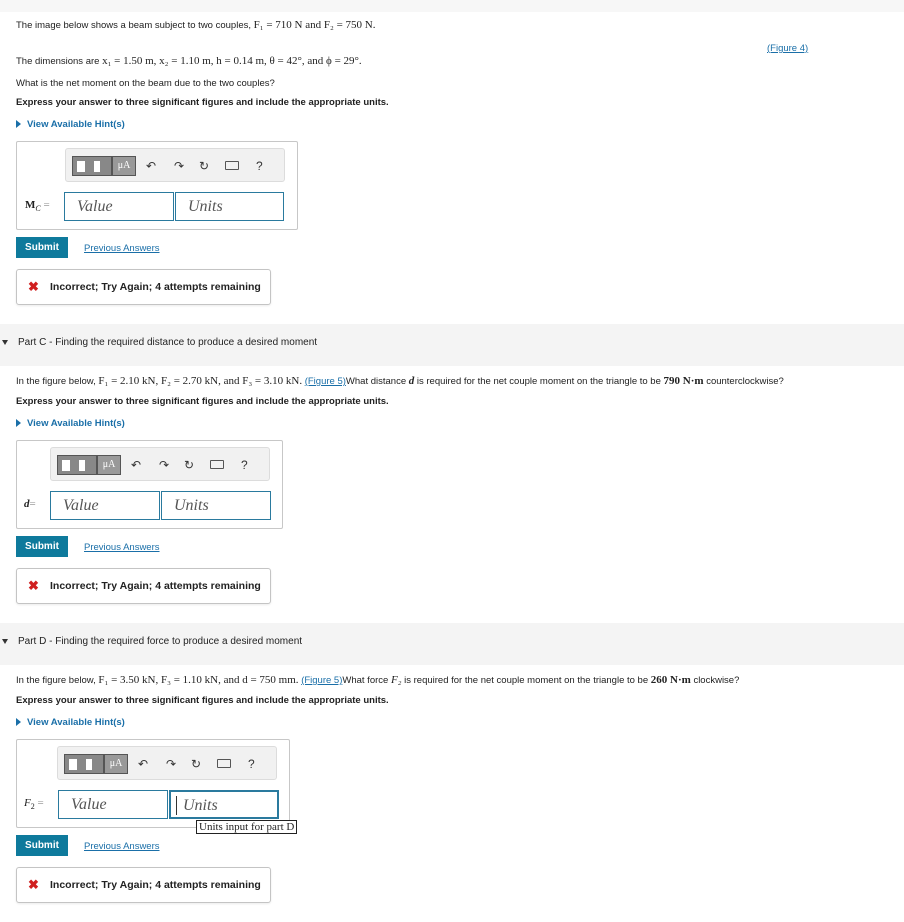  I want to click on part-d-submit-button: Submit, so click(42, 845).